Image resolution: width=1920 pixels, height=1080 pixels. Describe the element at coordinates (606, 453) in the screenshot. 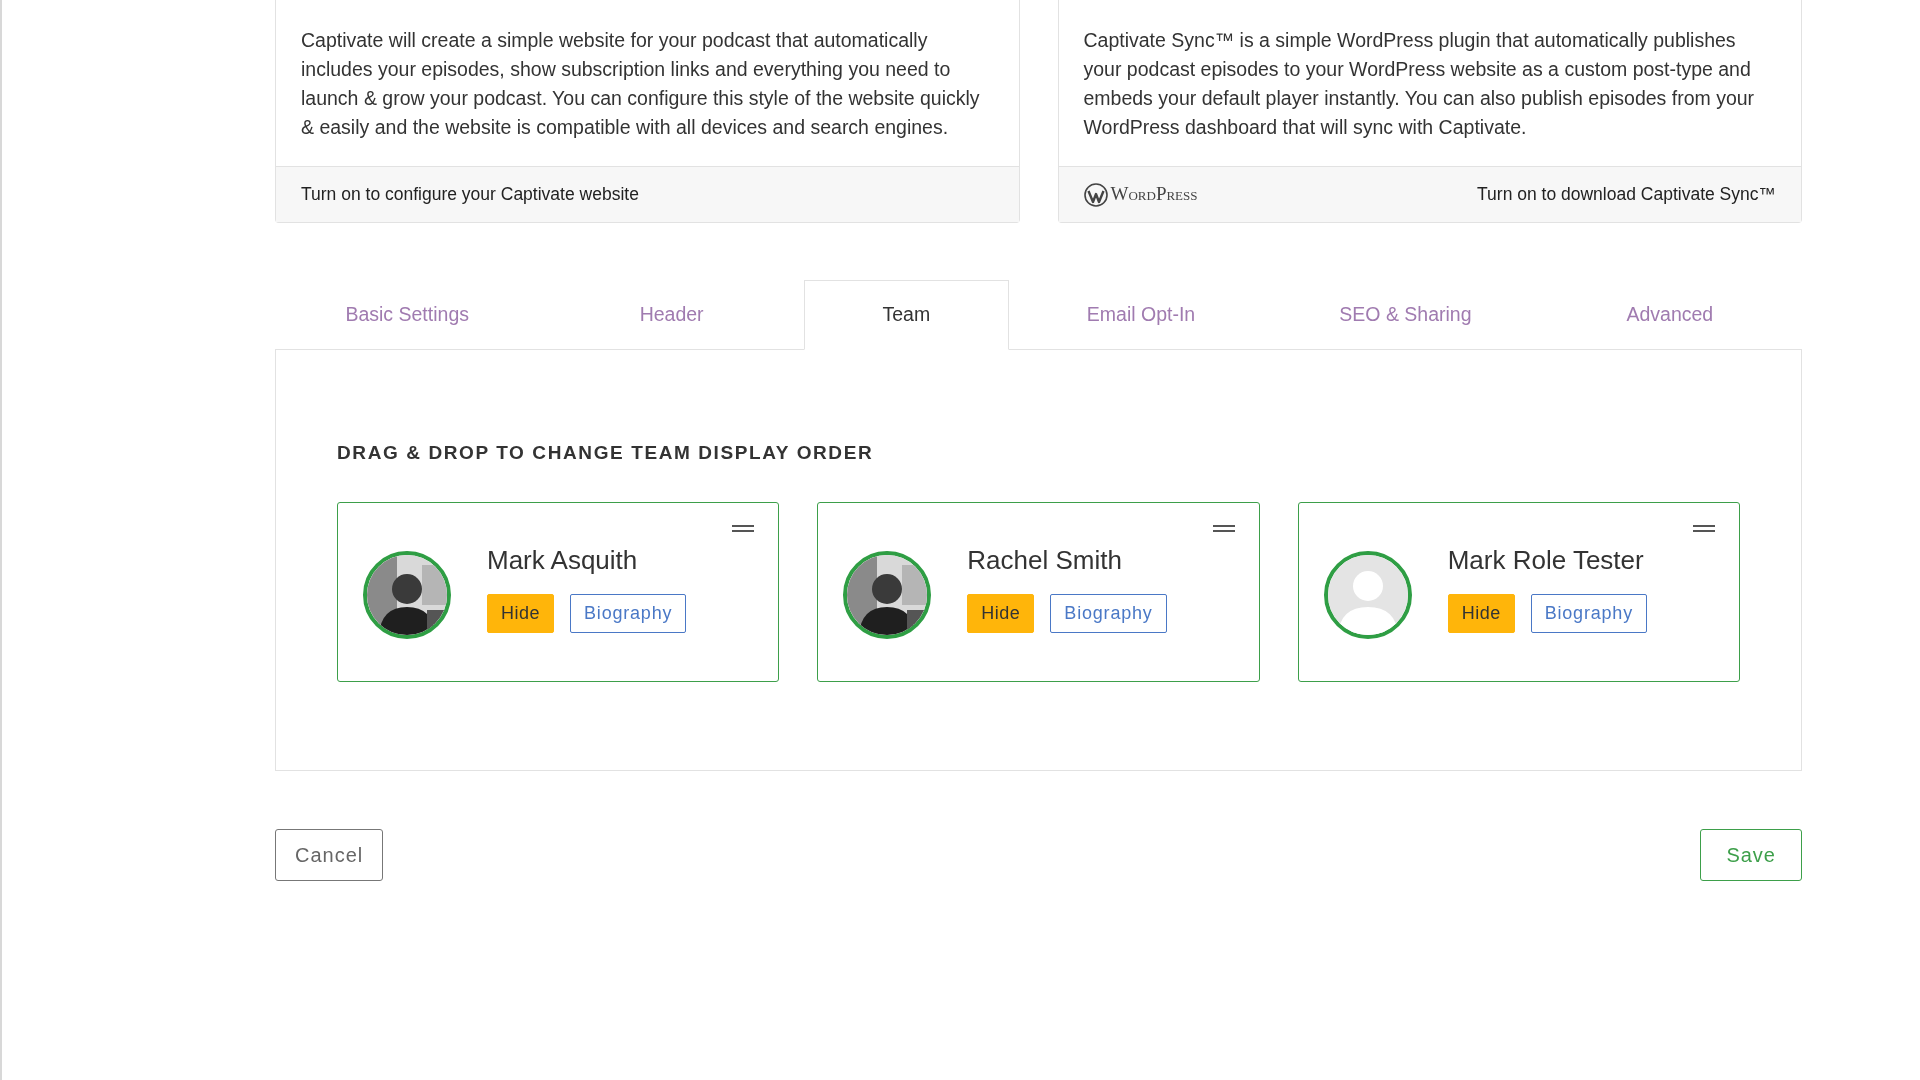

I see `section-heading: DRAG & DROP TO CHANGE TEAM DISPLAY ORDER` at that location.